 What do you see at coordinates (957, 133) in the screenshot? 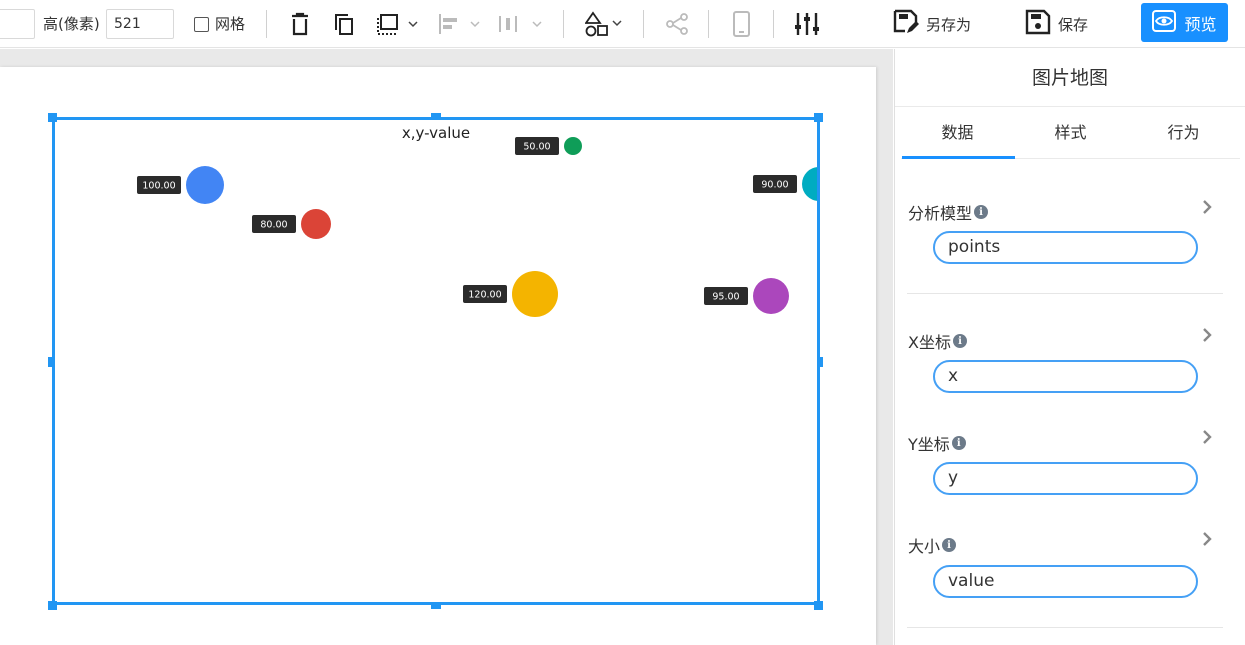
I see `tab-data: 数据` at bounding box center [957, 133].